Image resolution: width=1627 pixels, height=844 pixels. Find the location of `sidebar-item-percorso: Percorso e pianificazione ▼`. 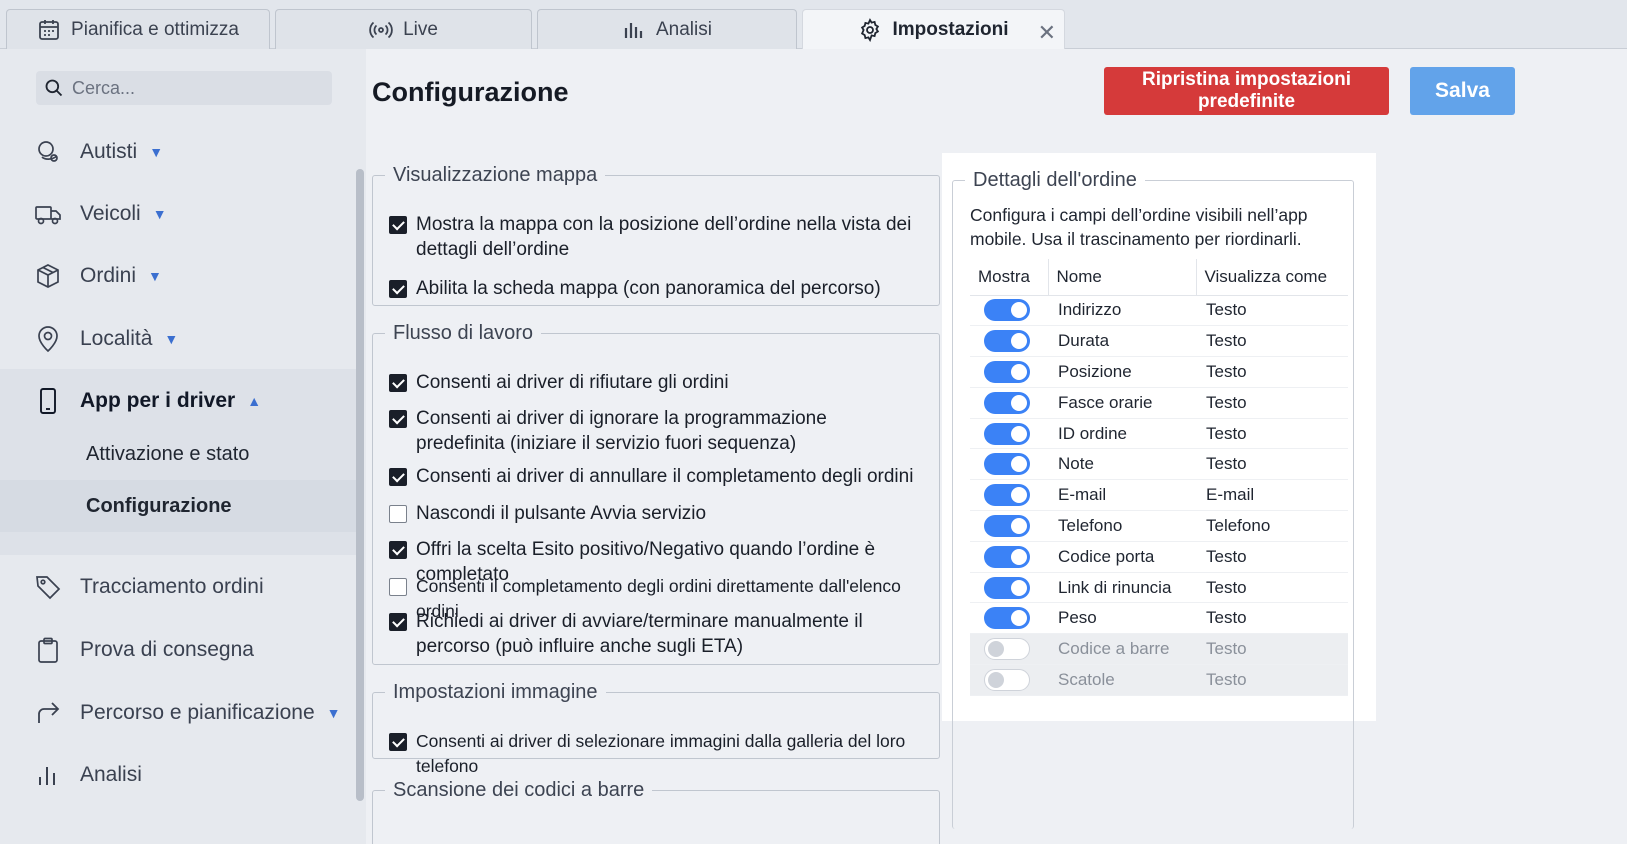

sidebar-item-percorso: Percorso e pianificazione ▼ is located at coordinates (179, 713).